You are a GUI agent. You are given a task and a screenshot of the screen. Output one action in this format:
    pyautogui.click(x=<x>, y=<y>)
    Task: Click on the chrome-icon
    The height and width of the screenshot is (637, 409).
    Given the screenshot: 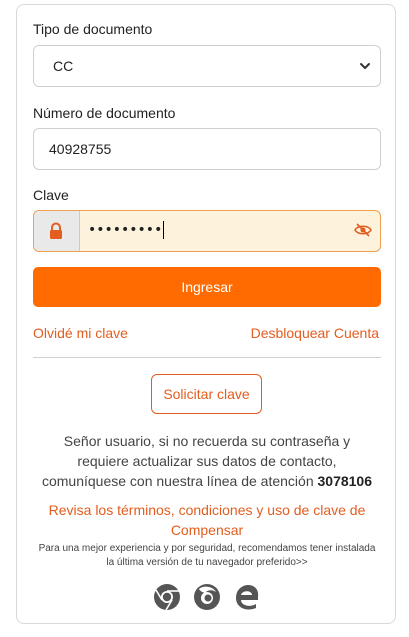 What is the action you would take?
    pyautogui.click(x=167, y=597)
    